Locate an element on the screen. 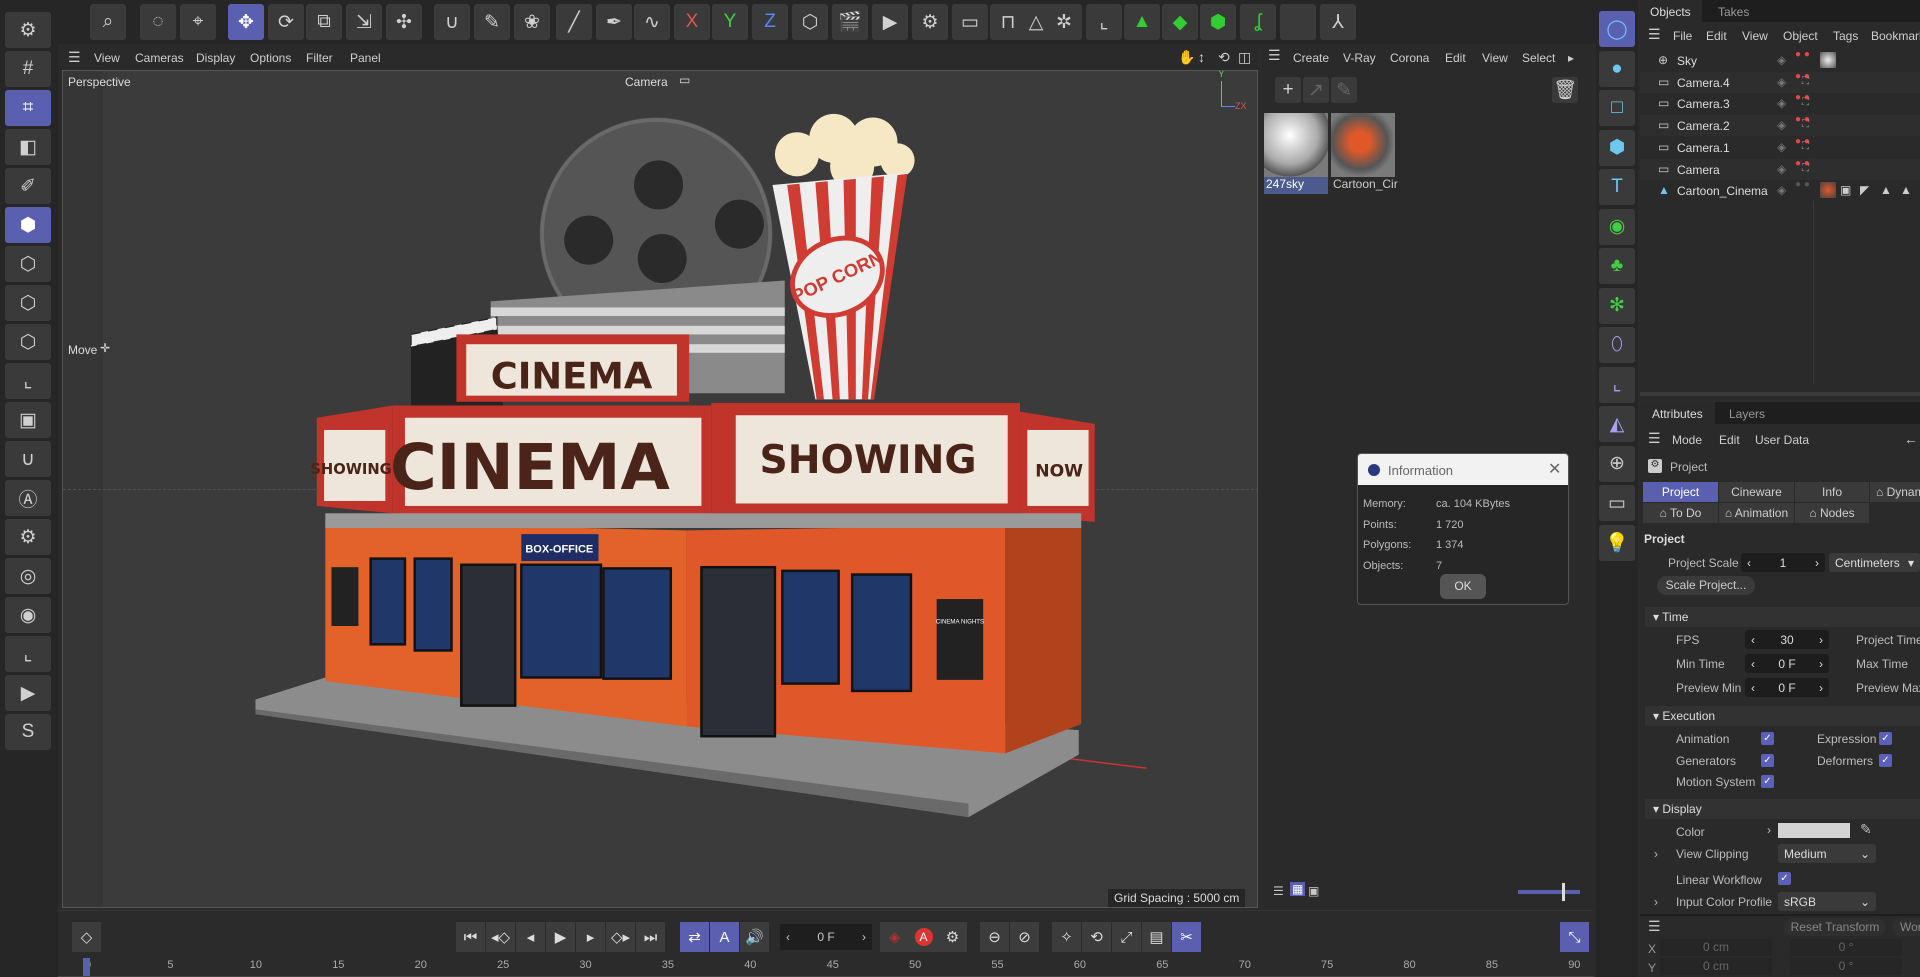  light-icon: 💡 is located at coordinates (1617, 542).